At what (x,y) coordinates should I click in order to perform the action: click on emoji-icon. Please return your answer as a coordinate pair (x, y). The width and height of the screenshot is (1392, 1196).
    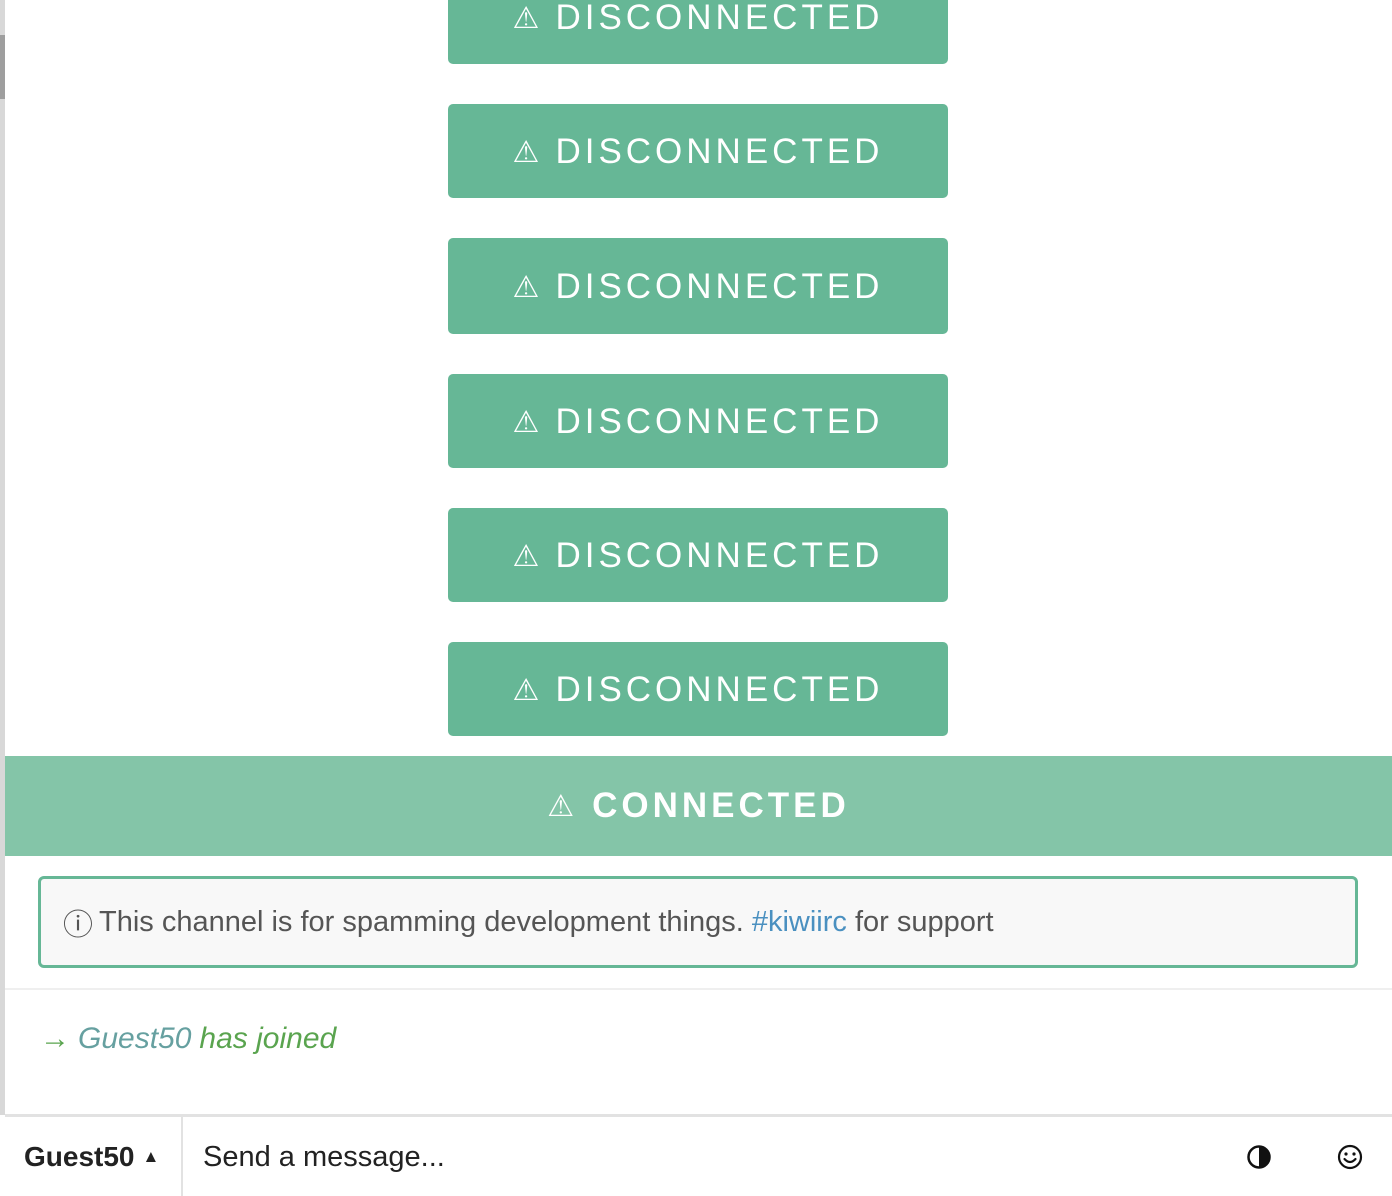
    Looking at the image, I should click on (1350, 1157).